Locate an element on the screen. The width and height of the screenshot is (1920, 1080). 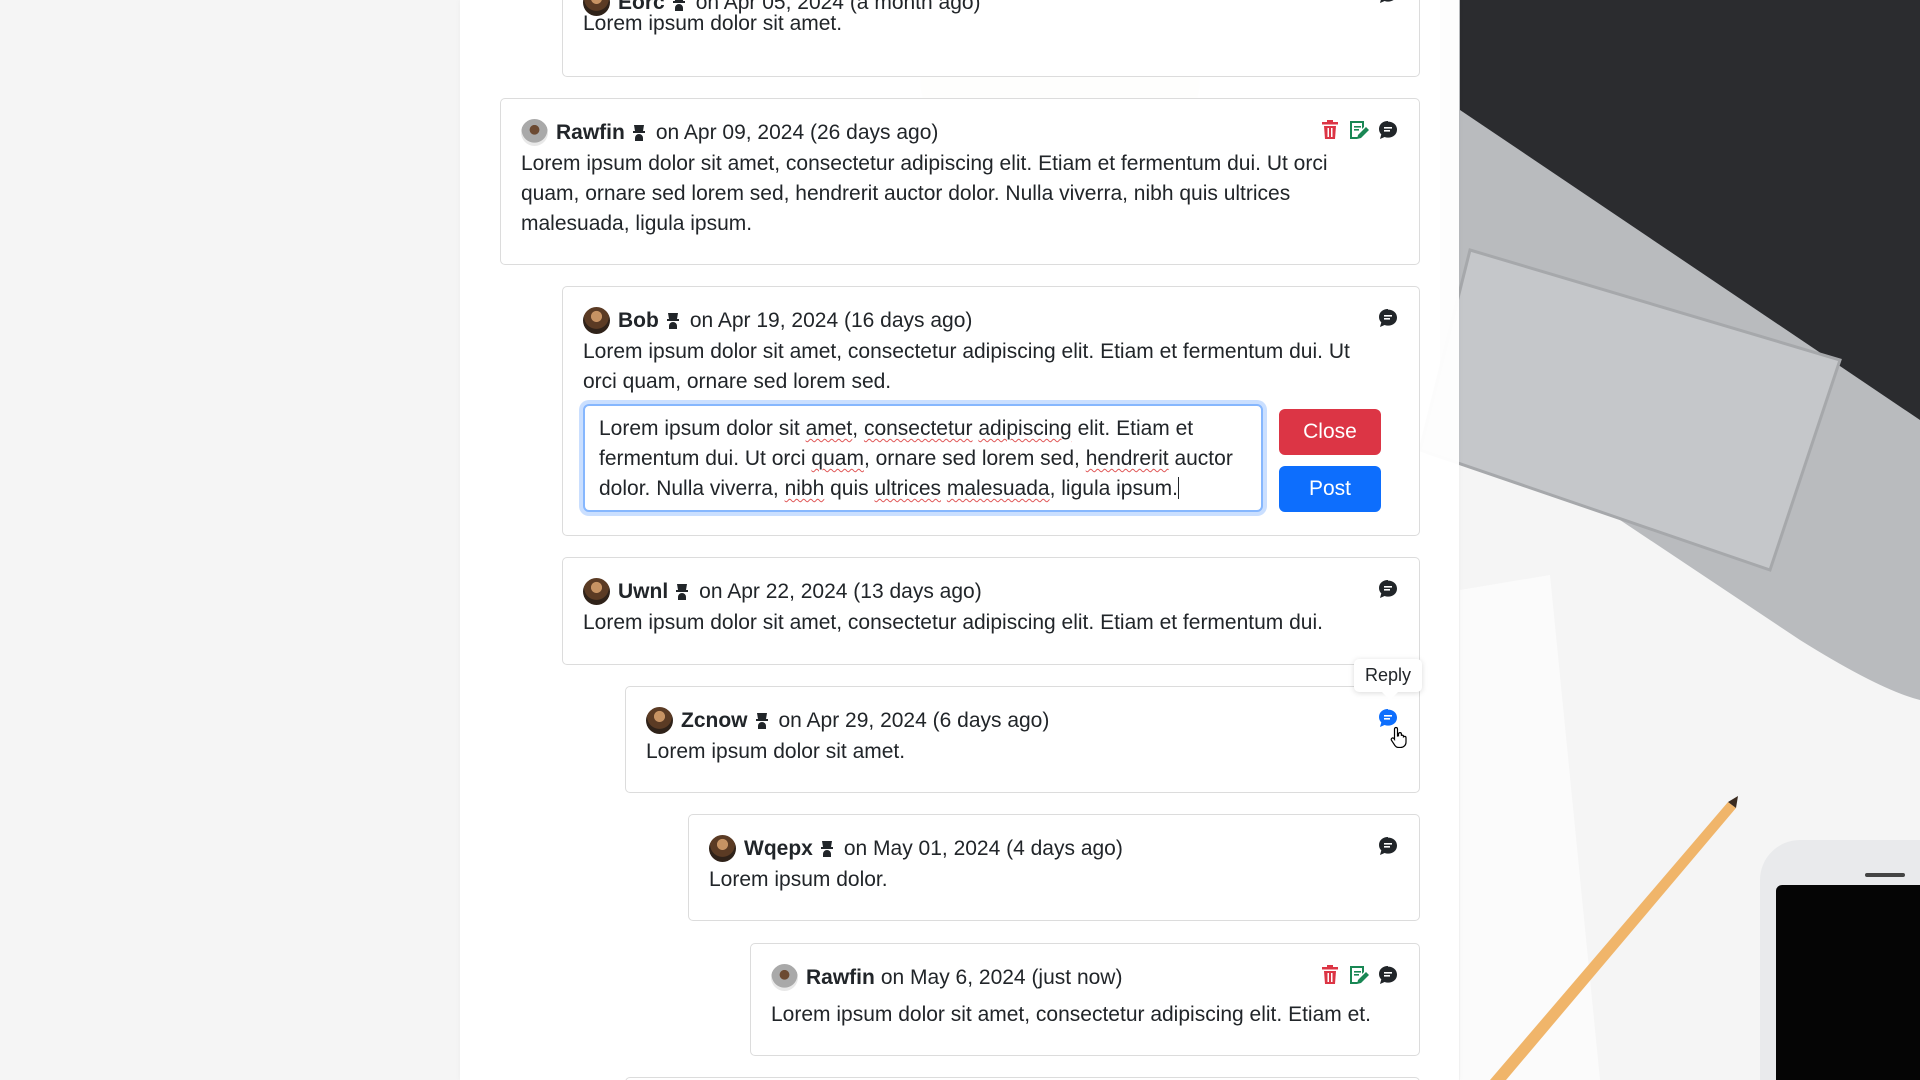
comment-date: on Apr 09, 2024 (26 days ago) is located at coordinates (797, 132).